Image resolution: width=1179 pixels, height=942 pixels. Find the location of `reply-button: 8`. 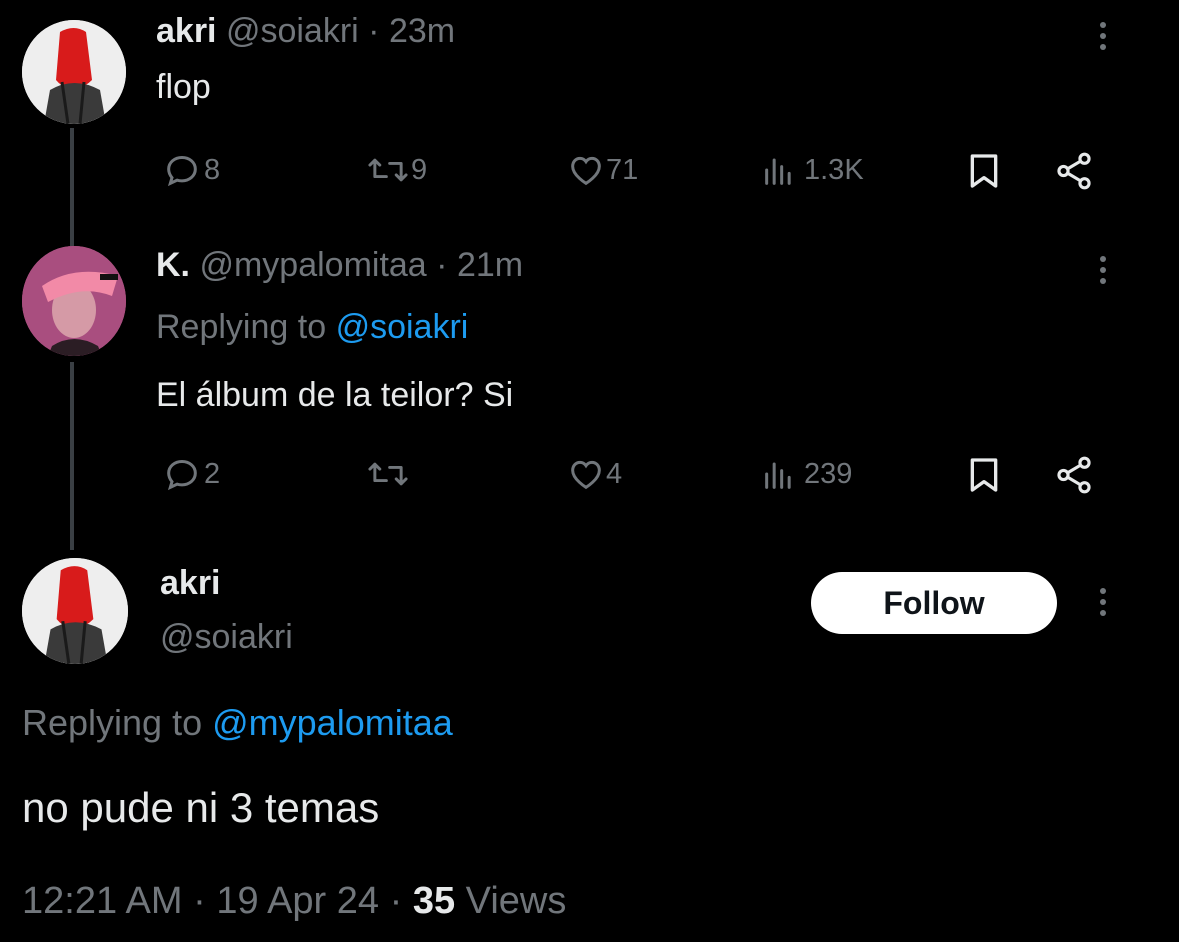

reply-button: 8 is located at coordinates (191, 170).